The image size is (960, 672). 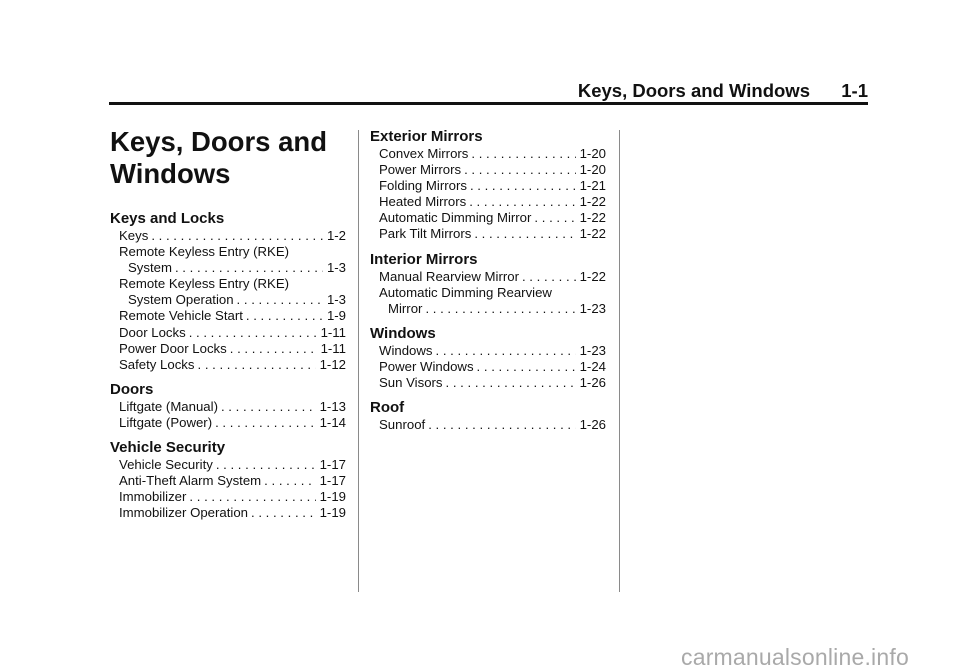 What do you see at coordinates (157, 364) in the screenshot?
I see `entry-label: Safety Locks` at bounding box center [157, 364].